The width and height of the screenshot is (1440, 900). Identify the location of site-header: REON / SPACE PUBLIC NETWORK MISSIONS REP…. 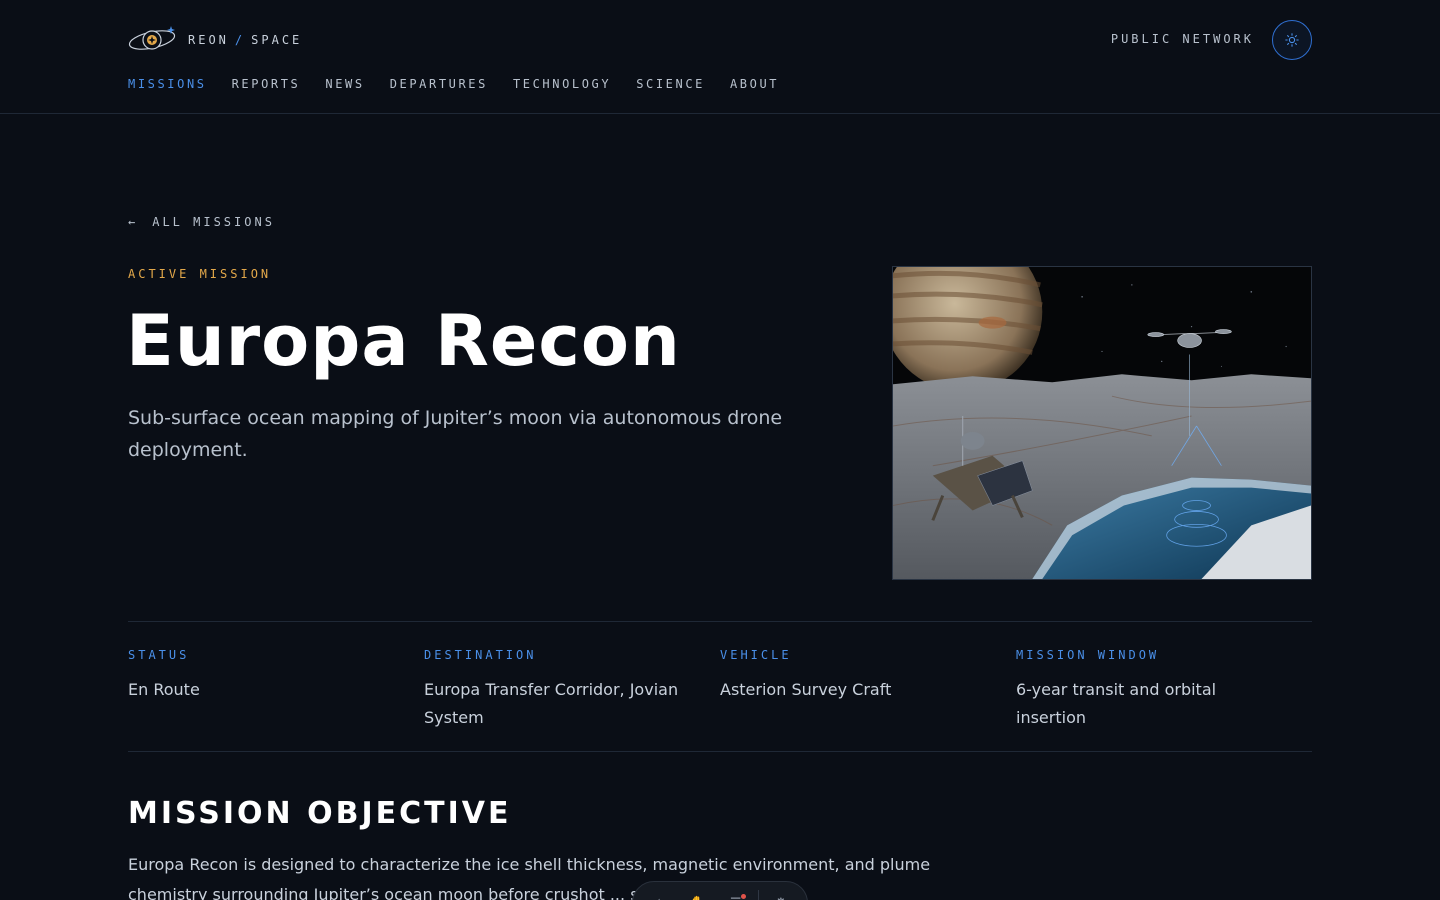
(720, 57).